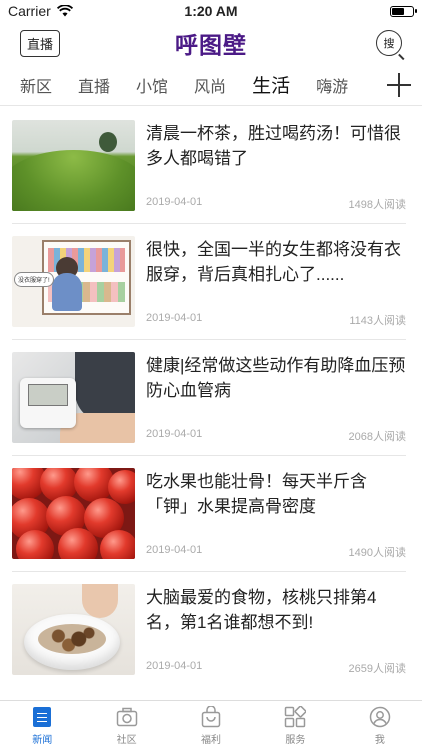 The width and height of the screenshot is (422, 750). Describe the element at coordinates (377, 669) in the screenshot. I see `article-read-count: 2659人阅读` at that location.